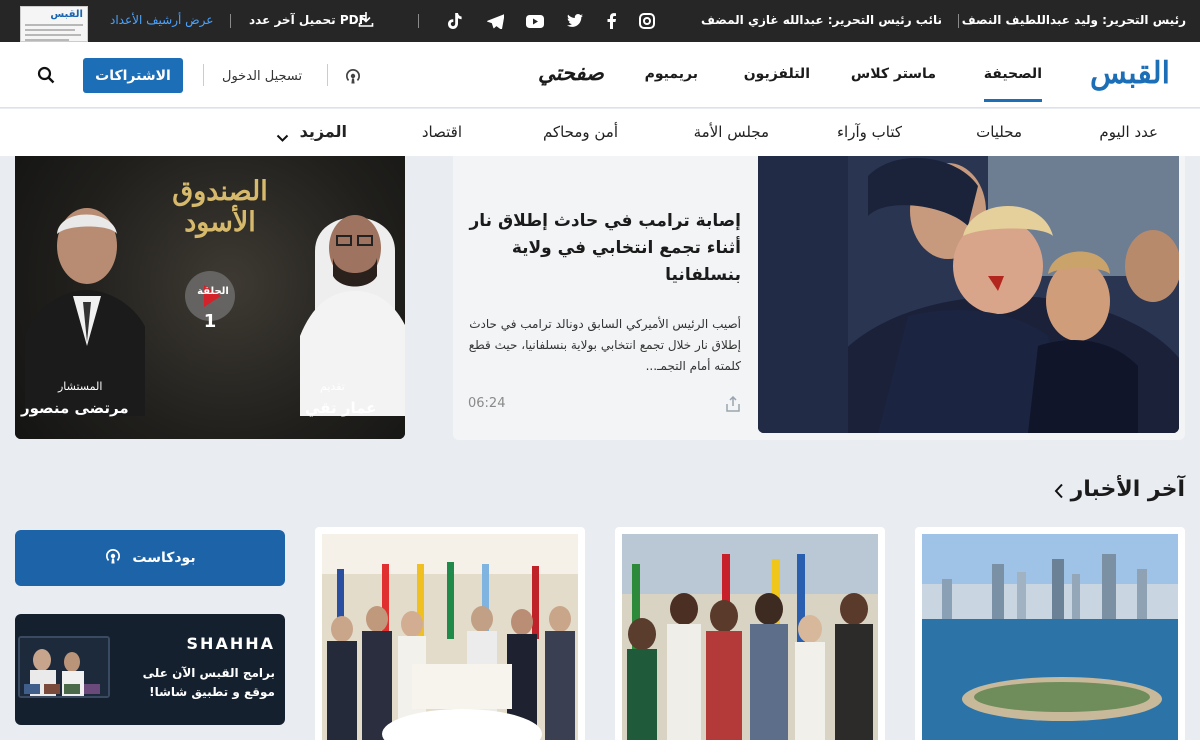 This screenshot has height=740, width=1200. What do you see at coordinates (821, 20) in the screenshot?
I see `deputy-editor: نائب رئيس التحرير: عبدالله غازي المضف` at bounding box center [821, 20].